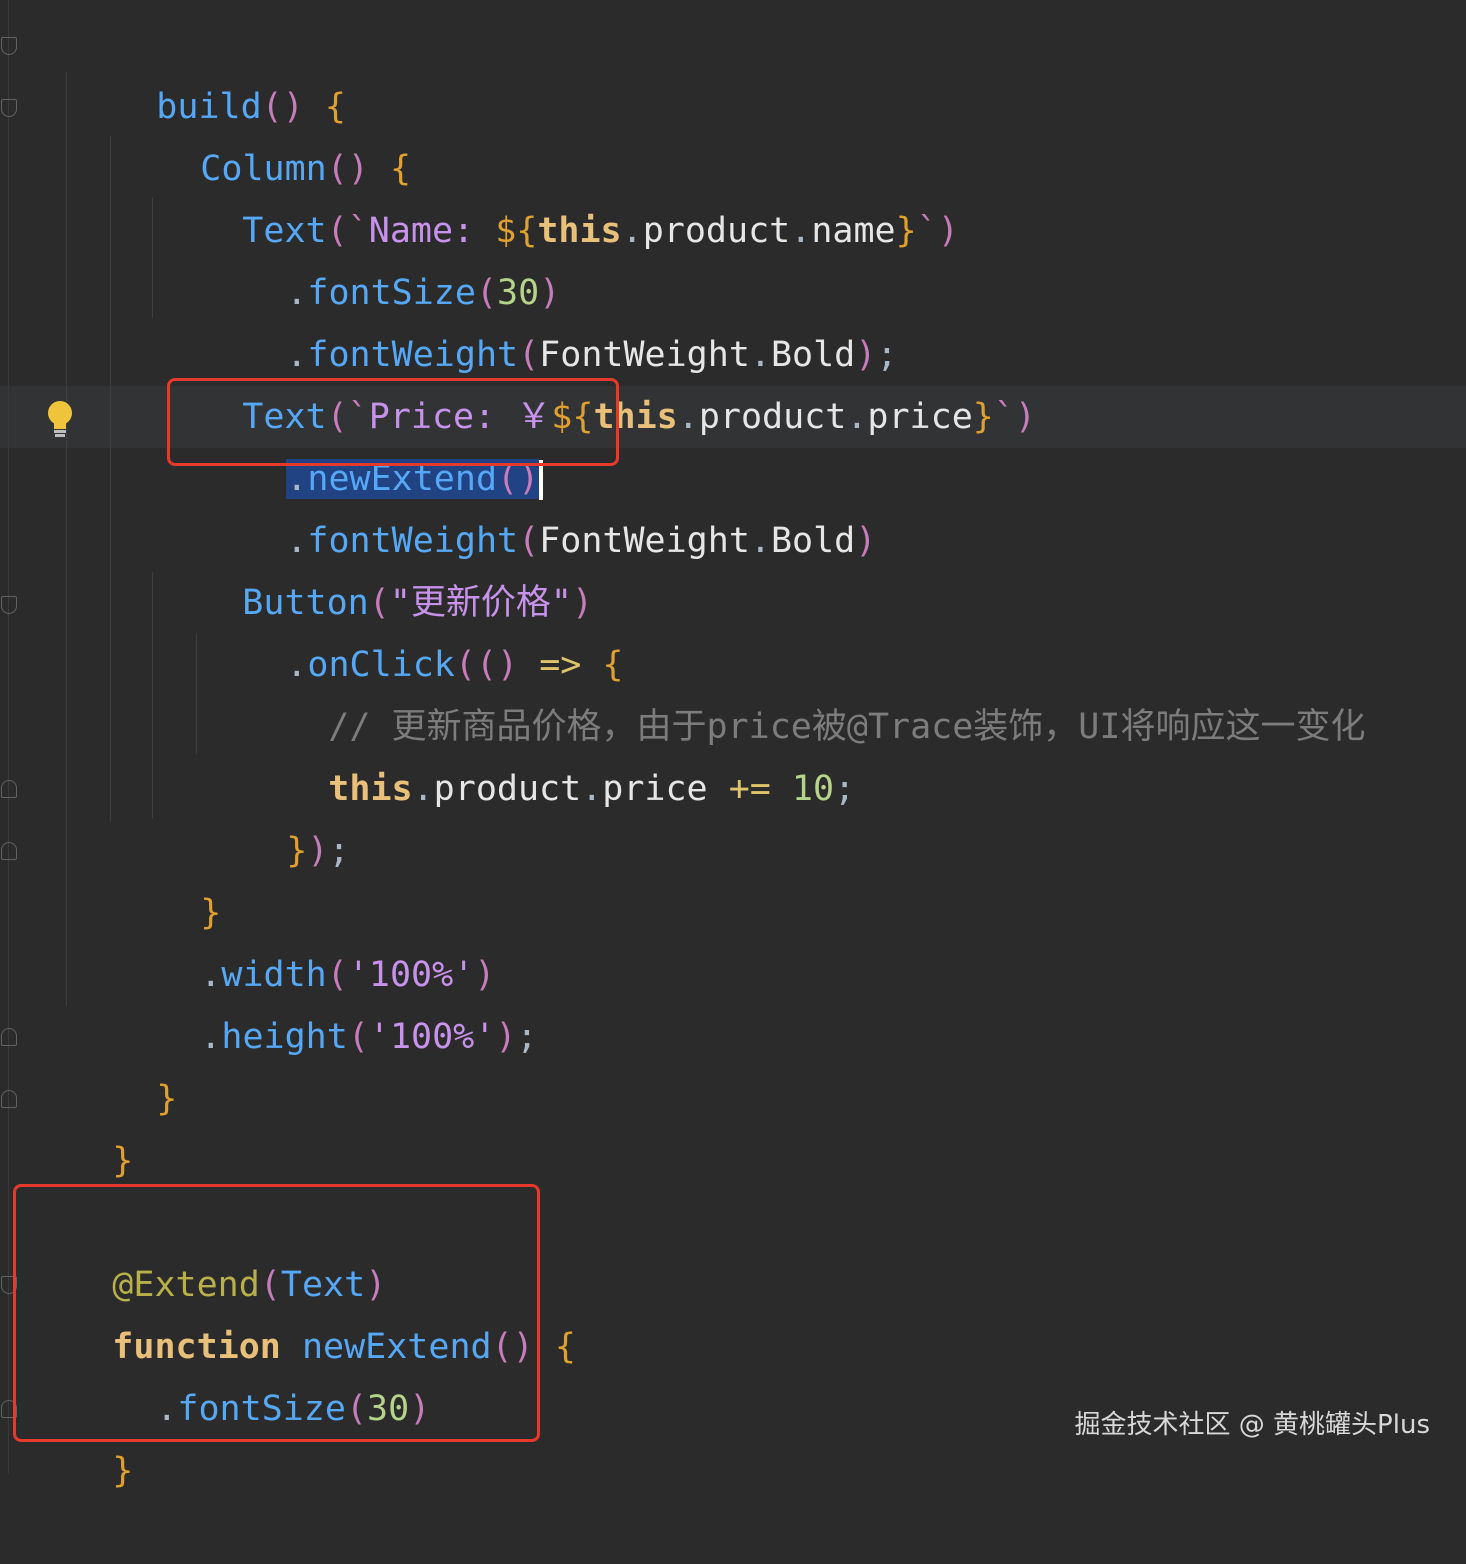 Image resolution: width=1466 pixels, height=1564 pixels. What do you see at coordinates (263, 132) in the screenshot?
I see `code-line-column: Column() {` at bounding box center [263, 132].